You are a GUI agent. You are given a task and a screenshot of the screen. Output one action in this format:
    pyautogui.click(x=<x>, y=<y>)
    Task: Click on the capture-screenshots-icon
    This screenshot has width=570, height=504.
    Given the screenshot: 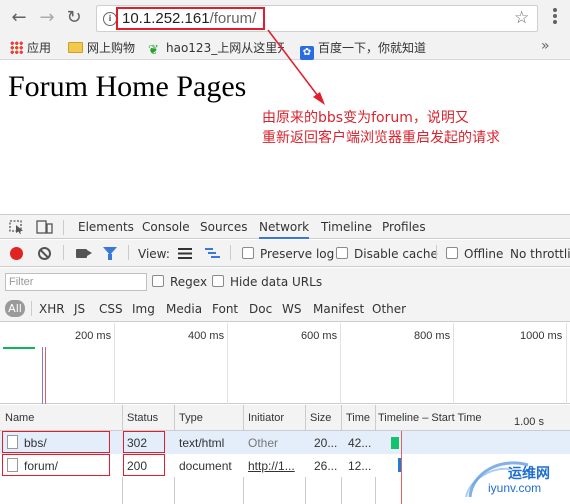 What is the action you would take?
    pyautogui.click(x=84, y=253)
    